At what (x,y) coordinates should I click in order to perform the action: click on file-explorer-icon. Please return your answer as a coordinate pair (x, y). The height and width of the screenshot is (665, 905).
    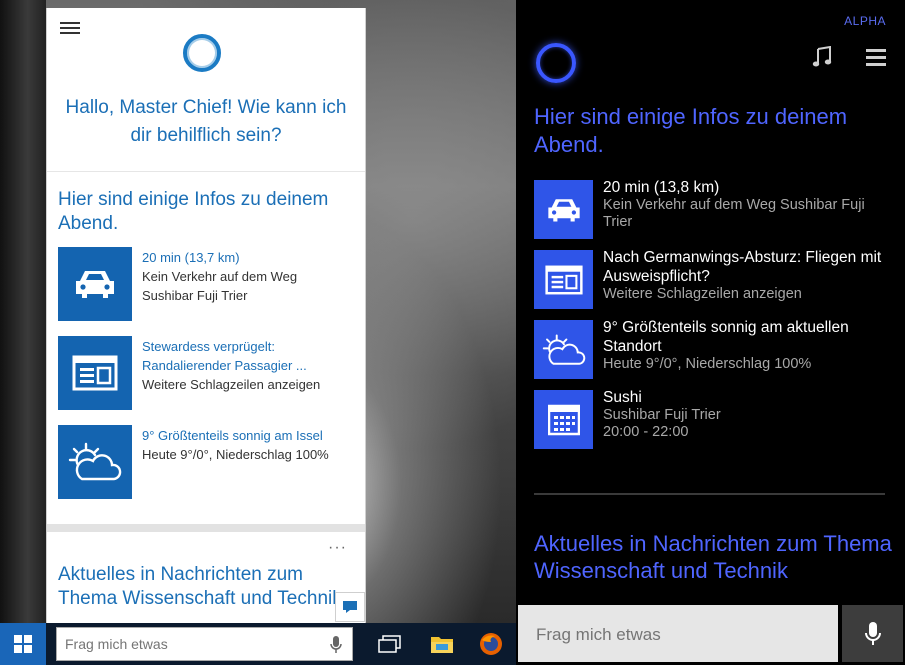
    Looking at the image, I should click on (442, 644).